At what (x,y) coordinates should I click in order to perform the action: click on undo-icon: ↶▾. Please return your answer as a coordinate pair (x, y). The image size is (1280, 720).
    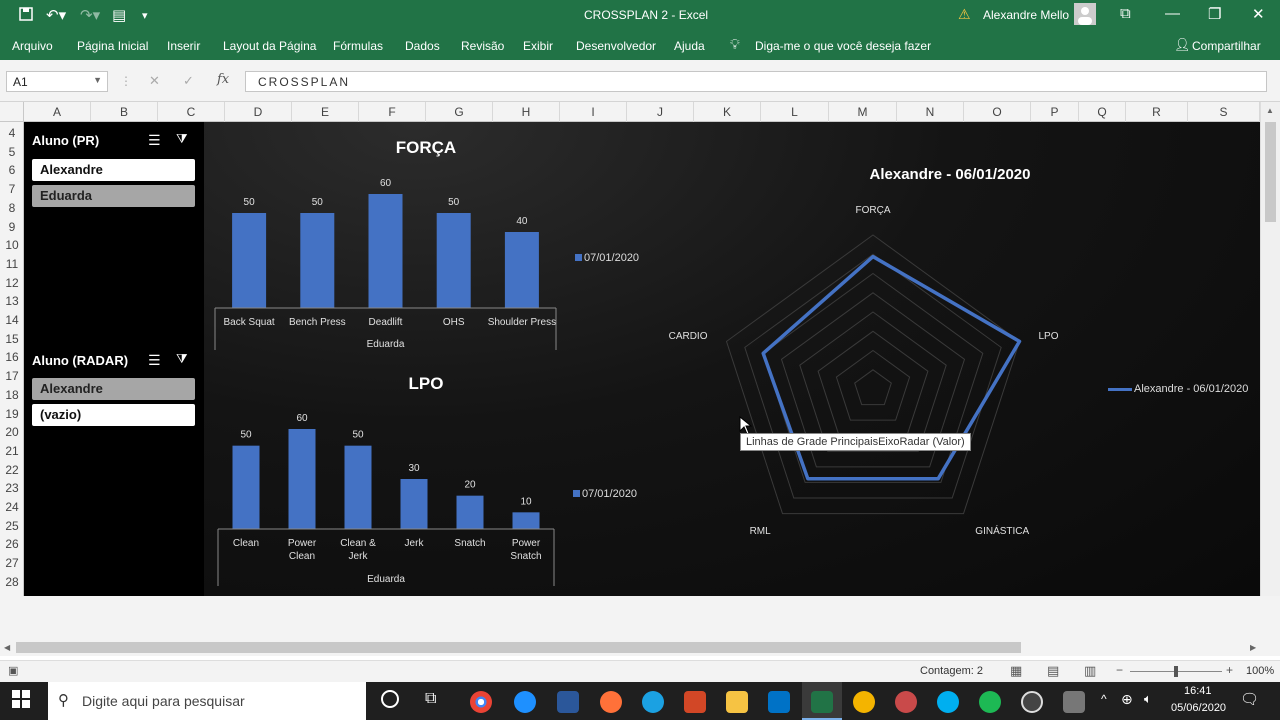
    Looking at the image, I should click on (56, 15).